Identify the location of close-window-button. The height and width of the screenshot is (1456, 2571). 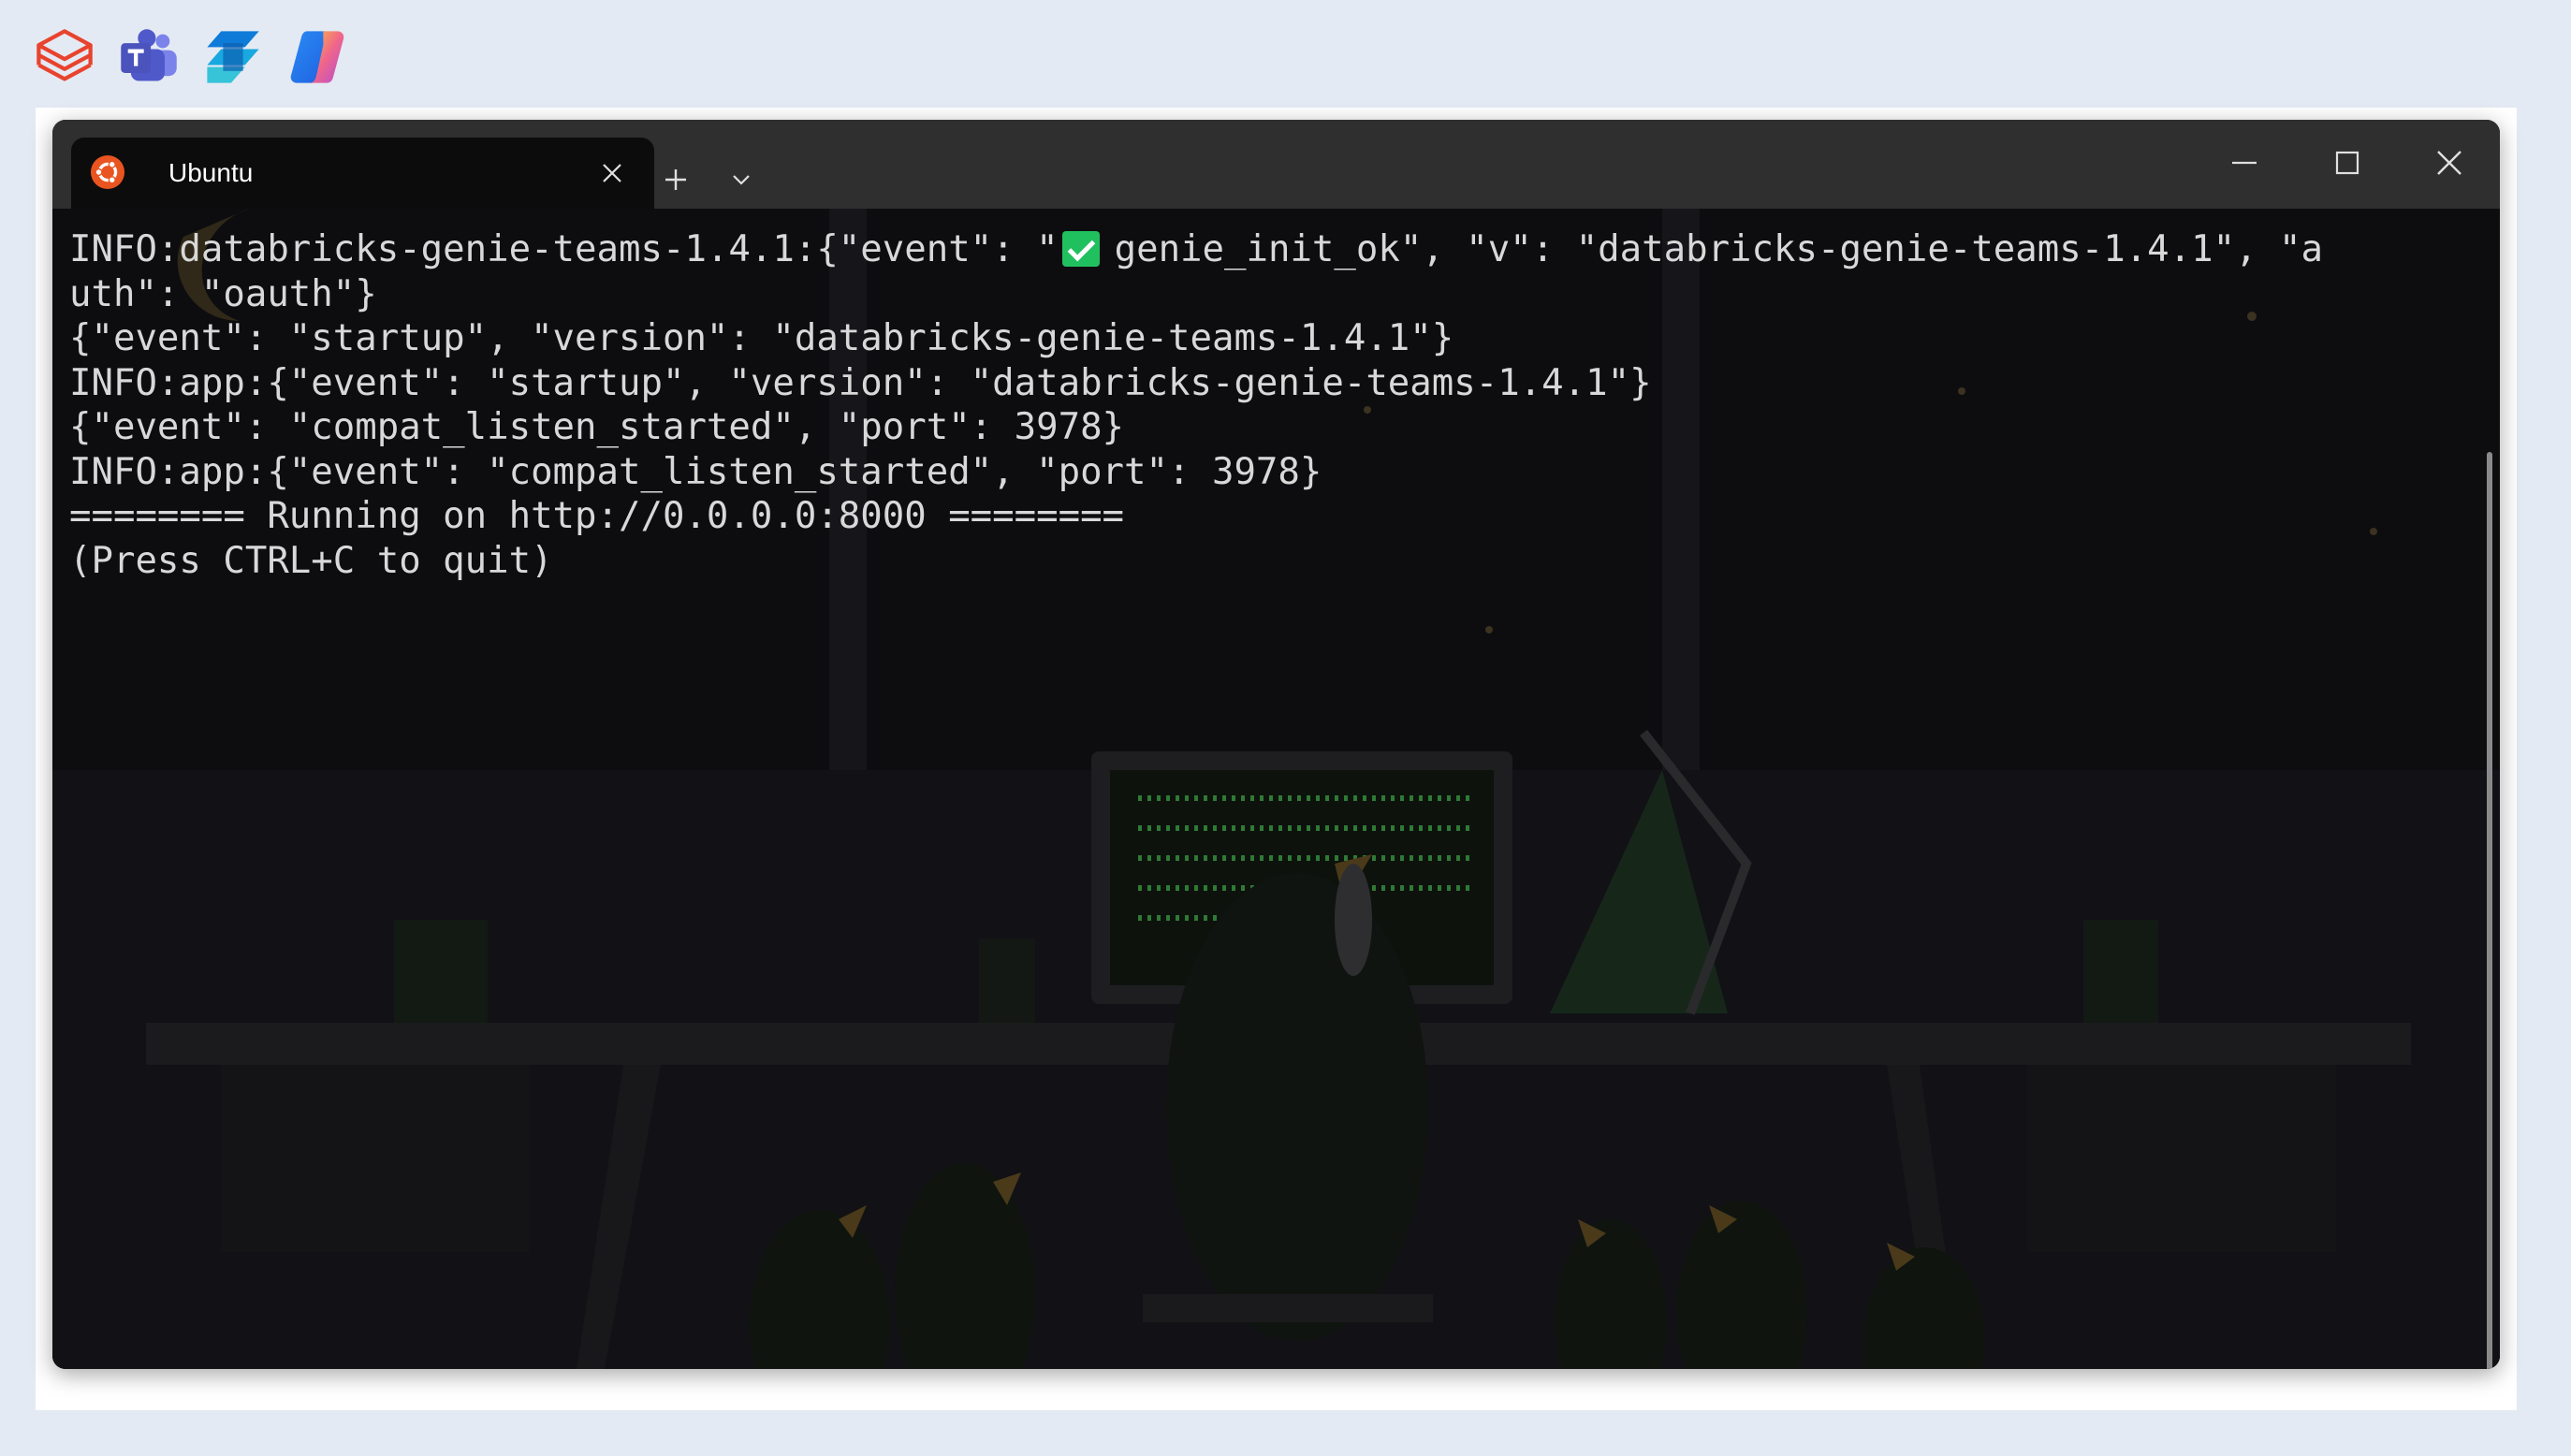
(2449, 163).